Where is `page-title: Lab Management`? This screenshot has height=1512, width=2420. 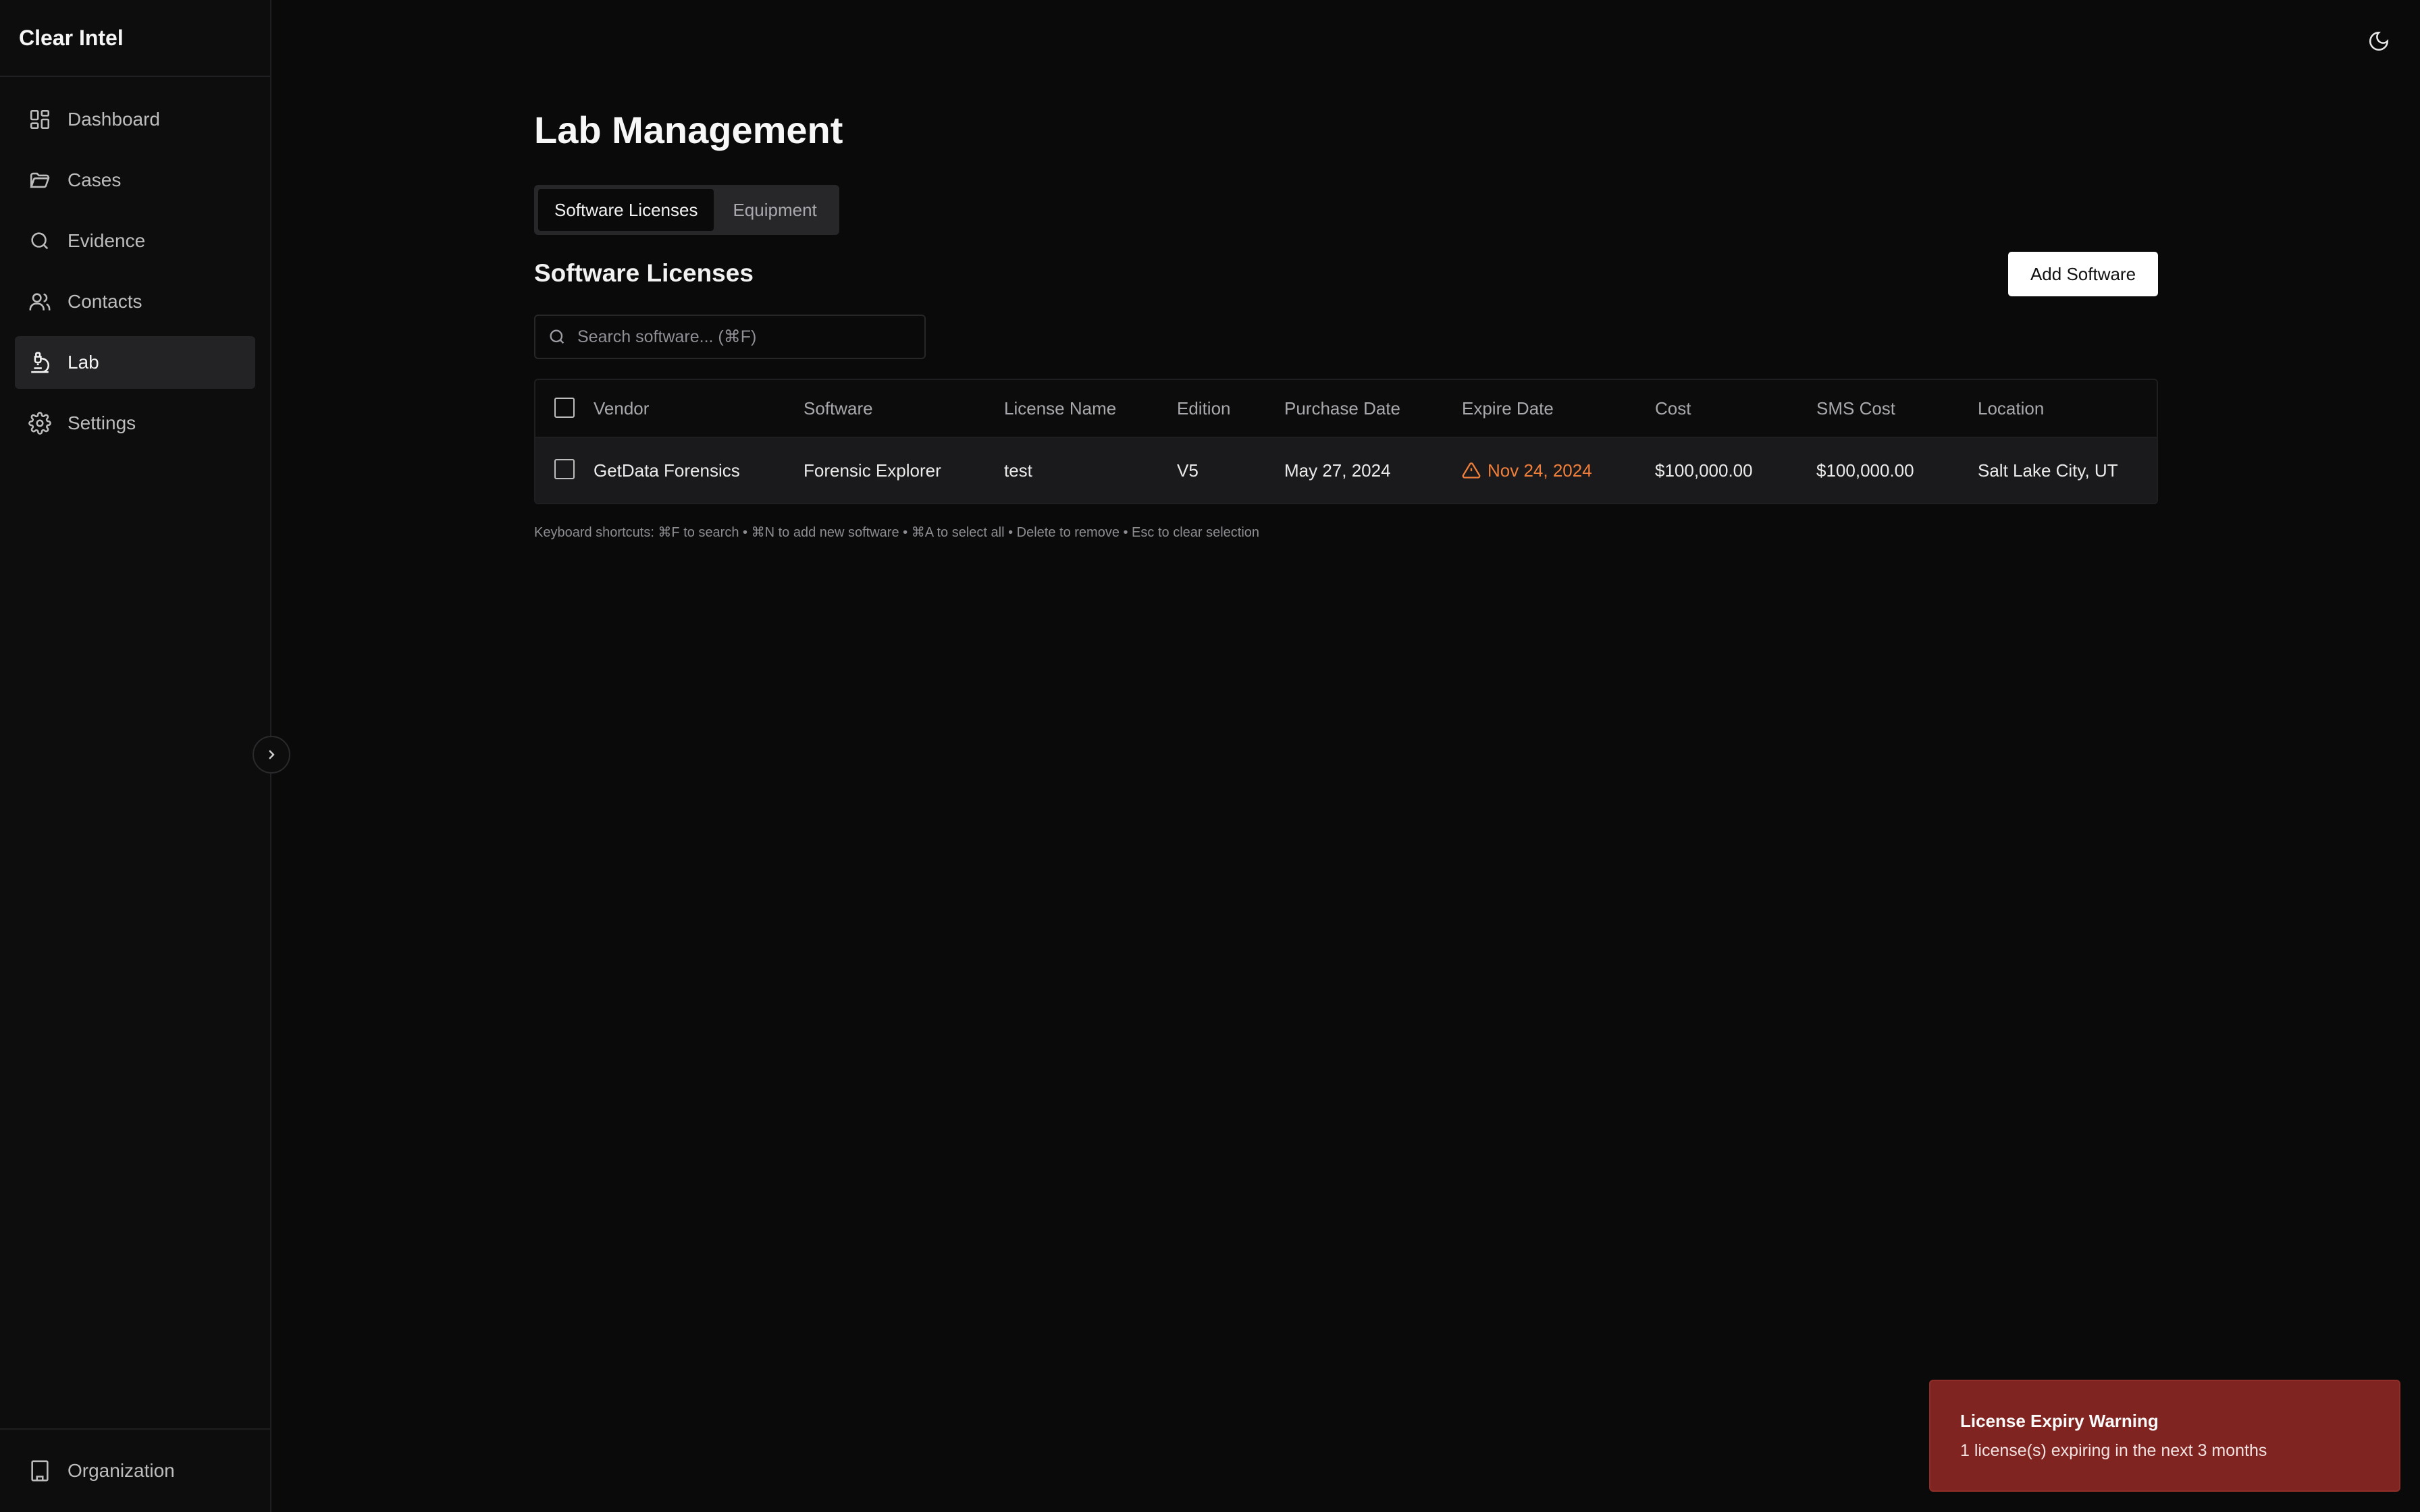
page-title: Lab Management is located at coordinates (688, 130).